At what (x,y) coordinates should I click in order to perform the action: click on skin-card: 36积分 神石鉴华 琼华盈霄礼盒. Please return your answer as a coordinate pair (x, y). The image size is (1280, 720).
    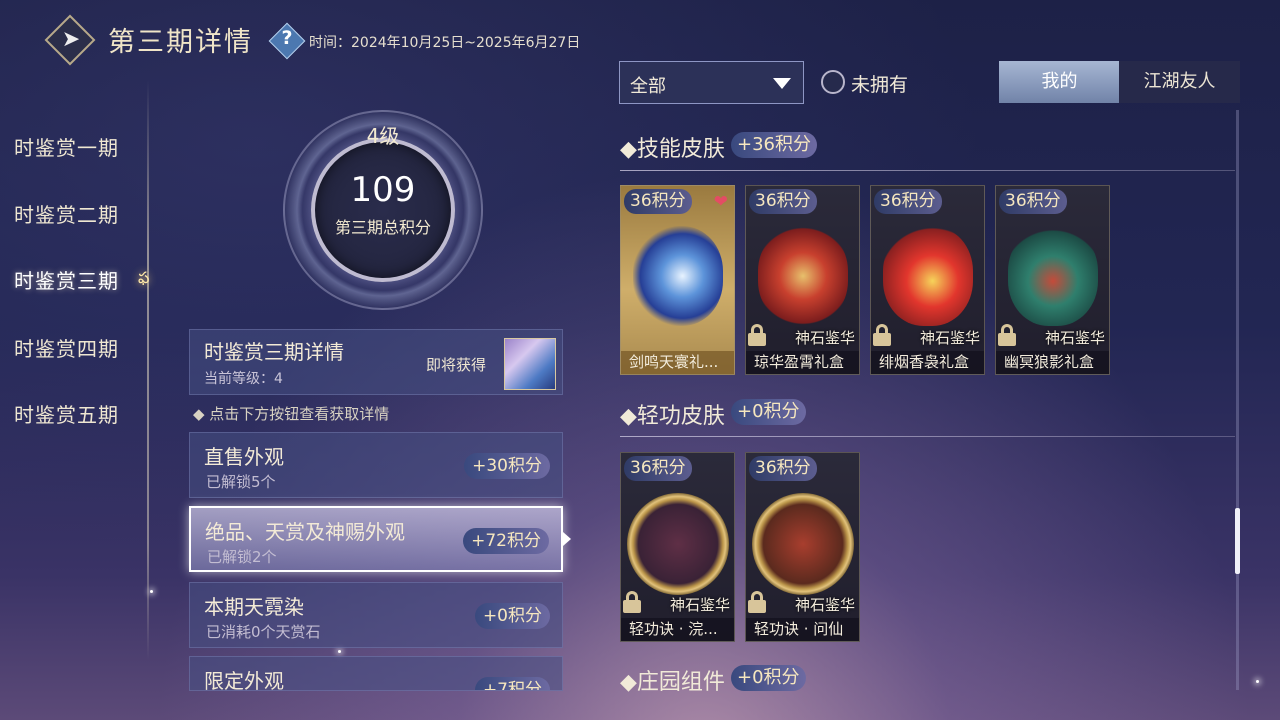
    Looking at the image, I should click on (802, 280).